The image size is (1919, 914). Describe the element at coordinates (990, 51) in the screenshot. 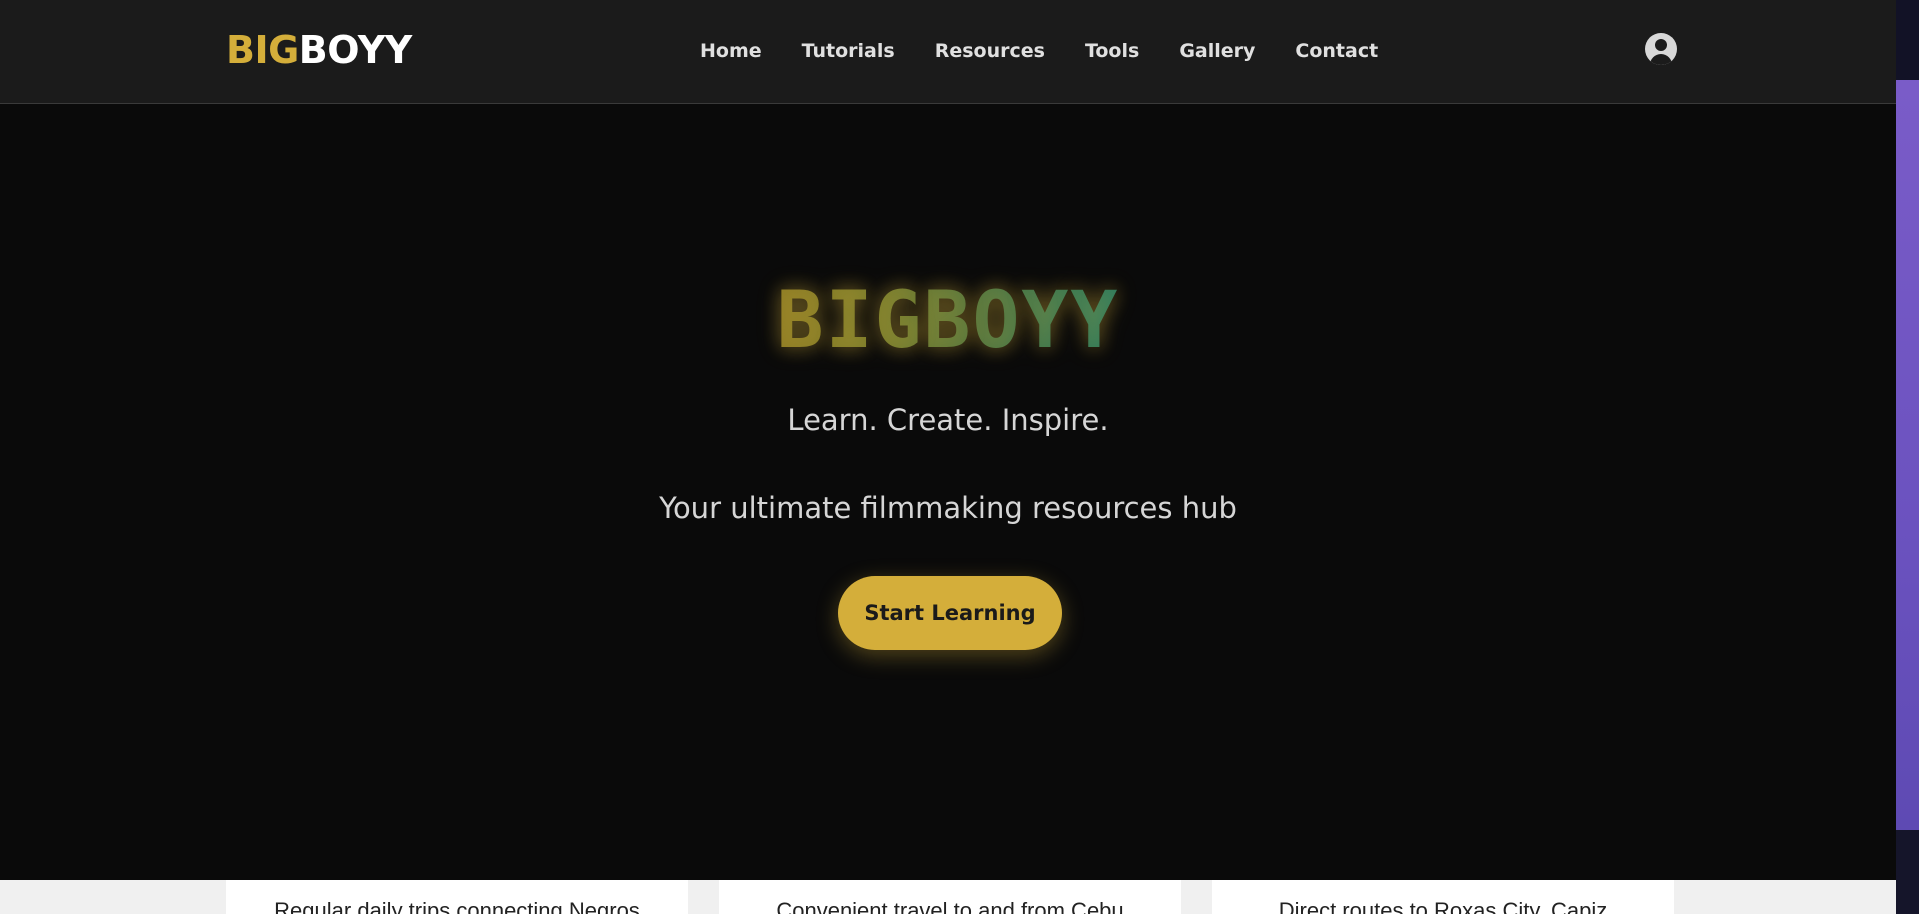

I see `nav-link-resources: Resources` at that location.